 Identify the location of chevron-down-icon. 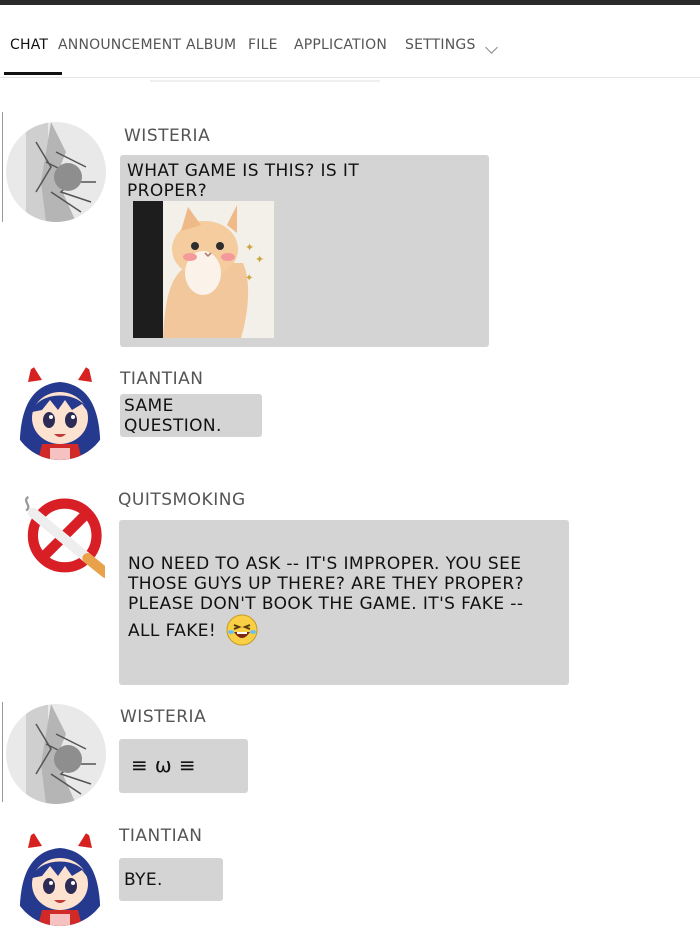
(491, 47).